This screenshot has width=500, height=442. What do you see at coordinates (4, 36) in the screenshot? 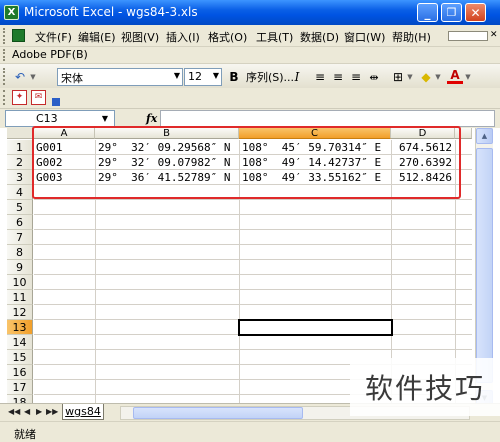
I see `menu-grip` at bounding box center [4, 36].